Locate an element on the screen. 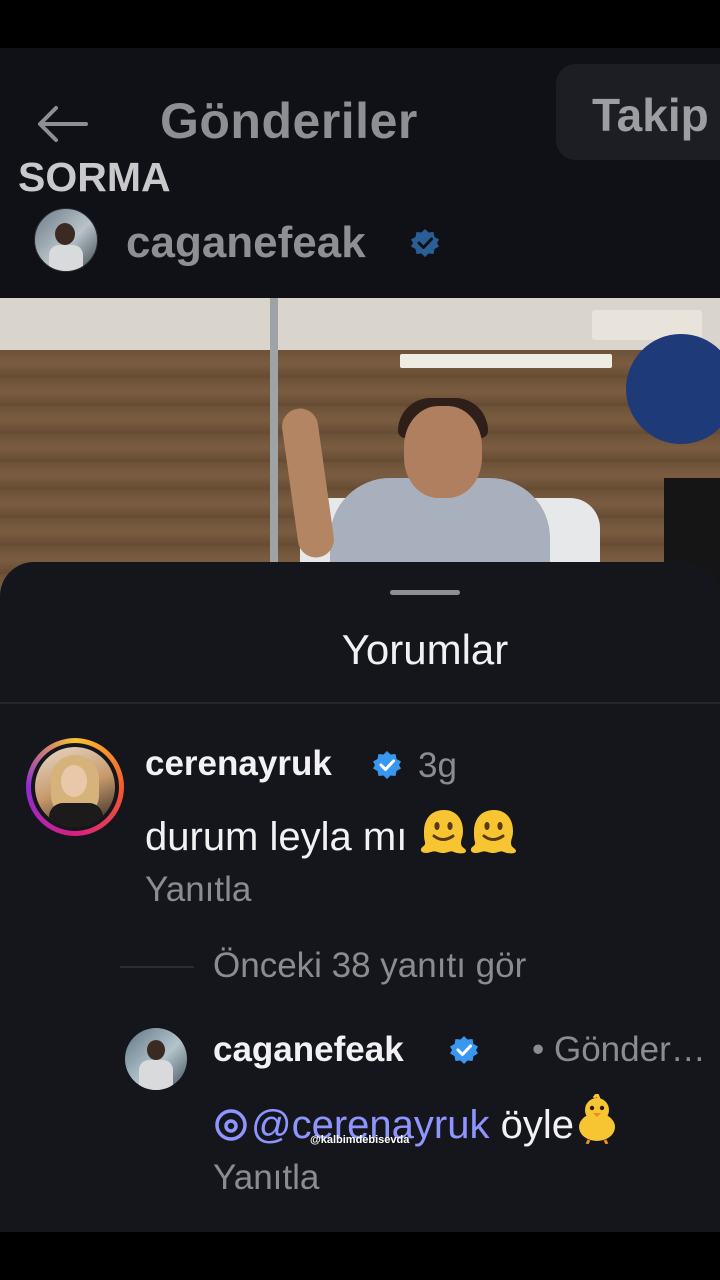  status-bar-area is located at coordinates (360, 24).